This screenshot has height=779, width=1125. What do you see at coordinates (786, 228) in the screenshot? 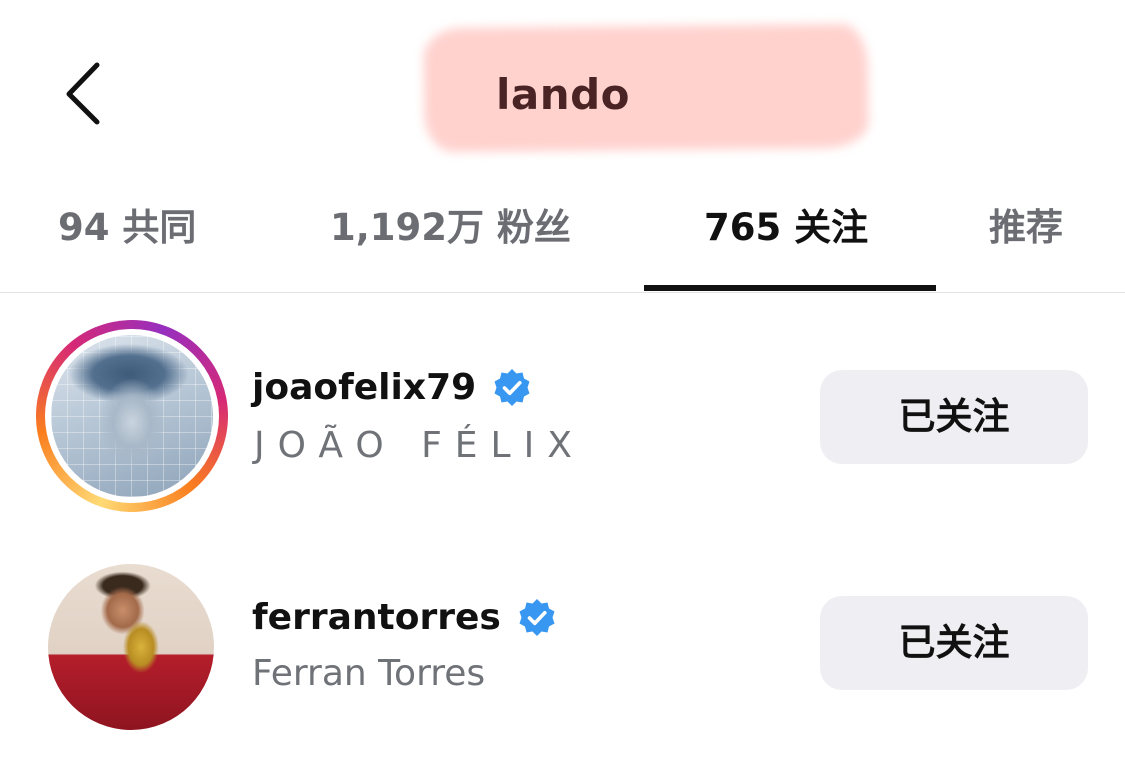
I see `tab-following: 765 关注` at bounding box center [786, 228].